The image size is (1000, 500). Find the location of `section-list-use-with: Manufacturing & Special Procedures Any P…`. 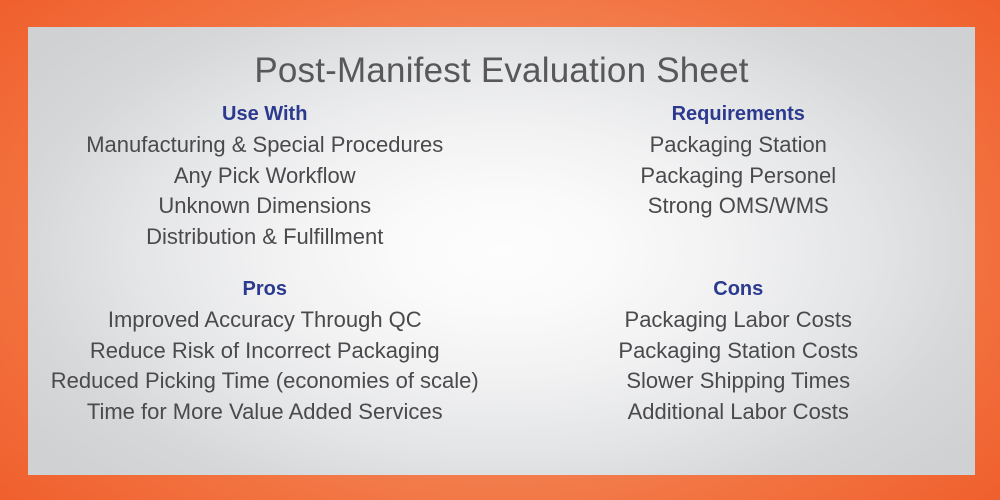

section-list-use-with: Manufacturing & Special Procedures Any P… is located at coordinates (265, 191).